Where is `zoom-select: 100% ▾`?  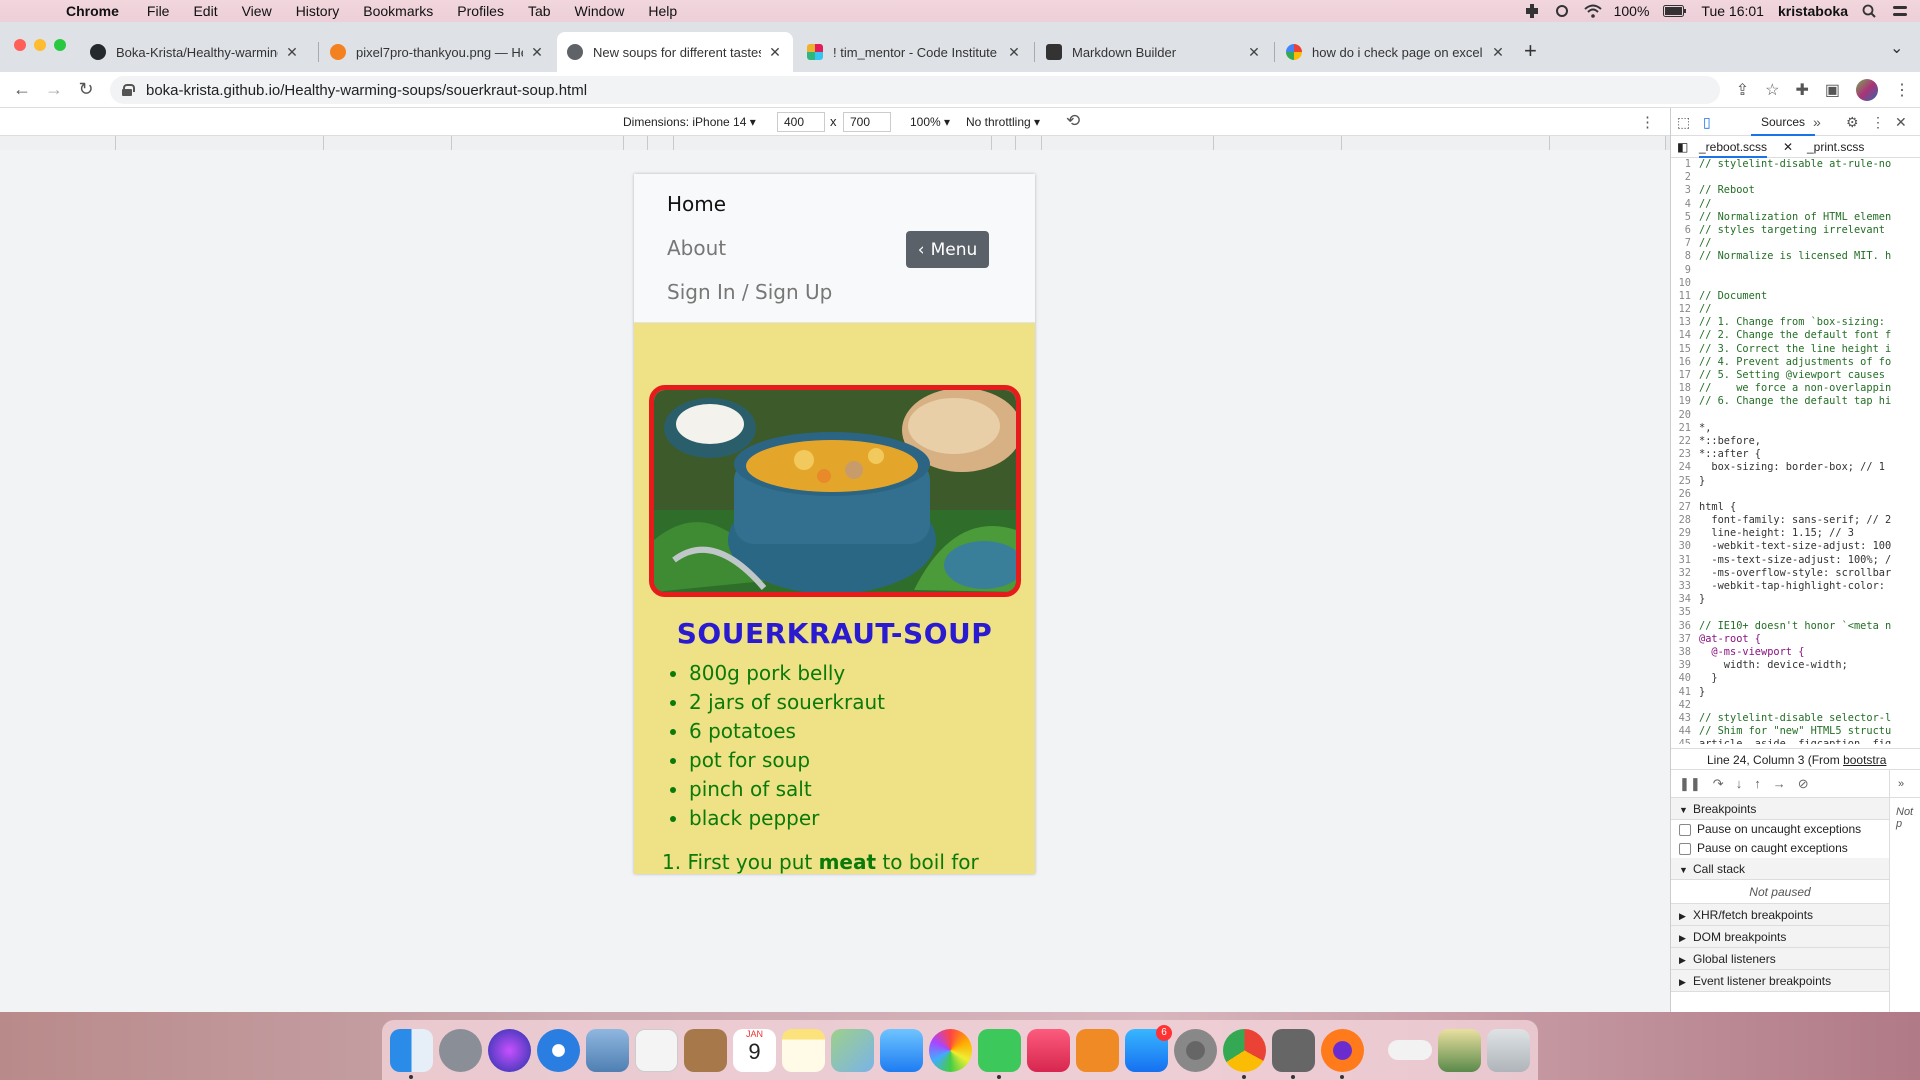
zoom-select: 100% ▾ is located at coordinates (930, 122).